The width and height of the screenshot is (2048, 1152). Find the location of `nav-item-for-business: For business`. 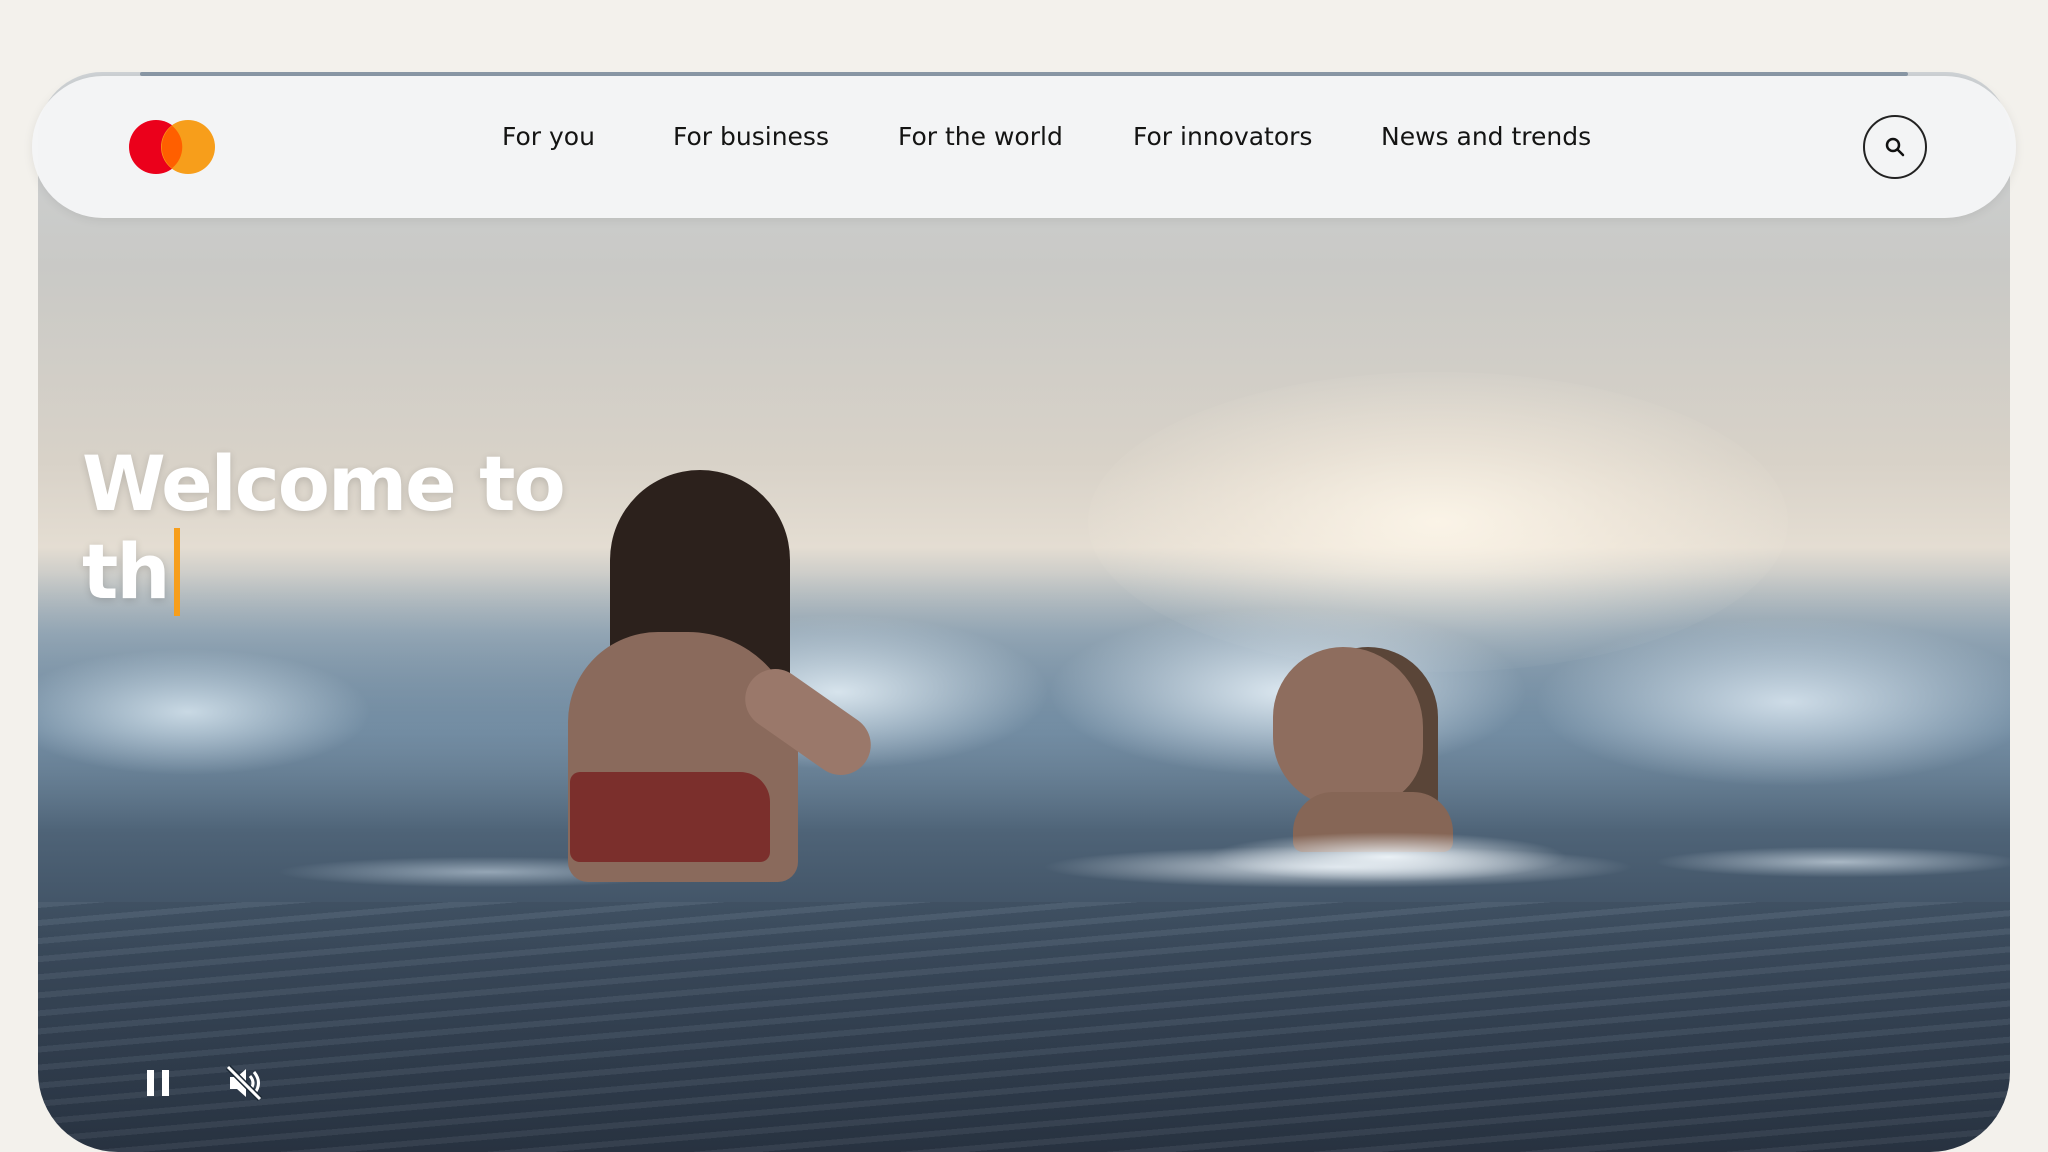

nav-item-for-business: For business is located at coordinates (751, 136).